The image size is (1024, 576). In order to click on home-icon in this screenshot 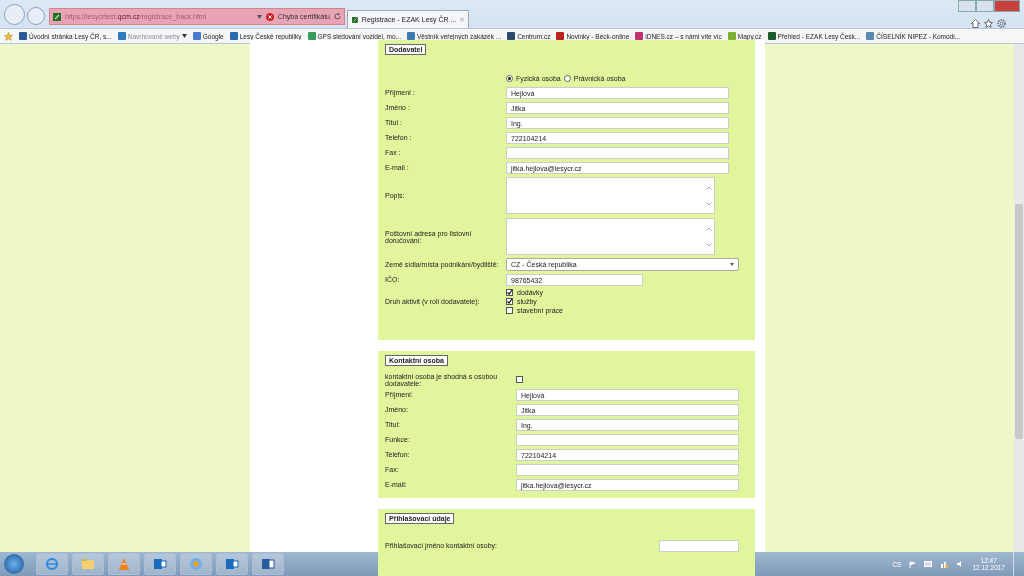, I will do `click(975, 23)`.